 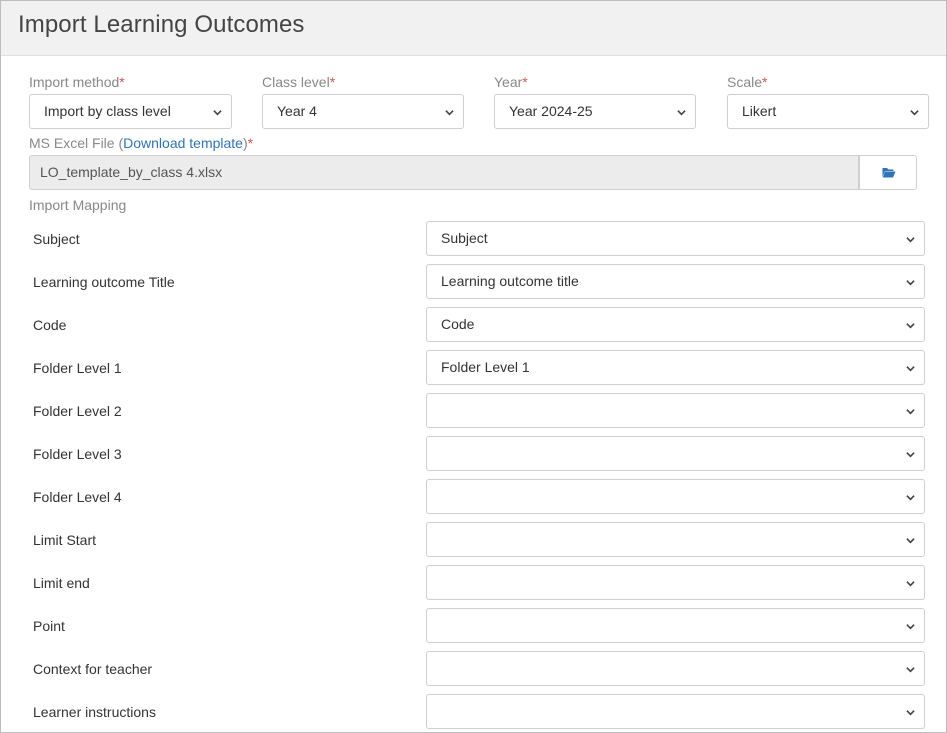 I want to click on import-method-value: Import by class level, so click(x=107, y=111).